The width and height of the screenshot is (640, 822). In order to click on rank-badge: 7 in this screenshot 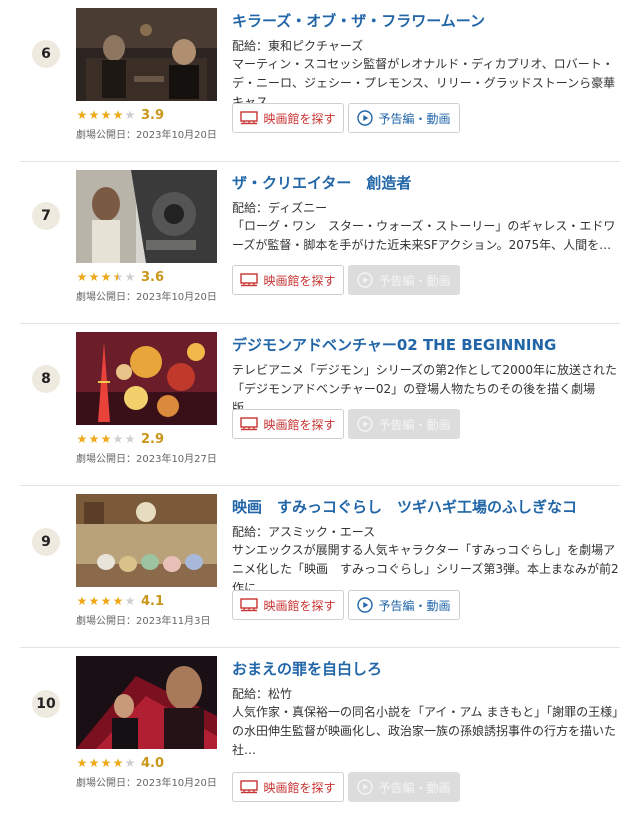, I will do `click(46, 216)`.